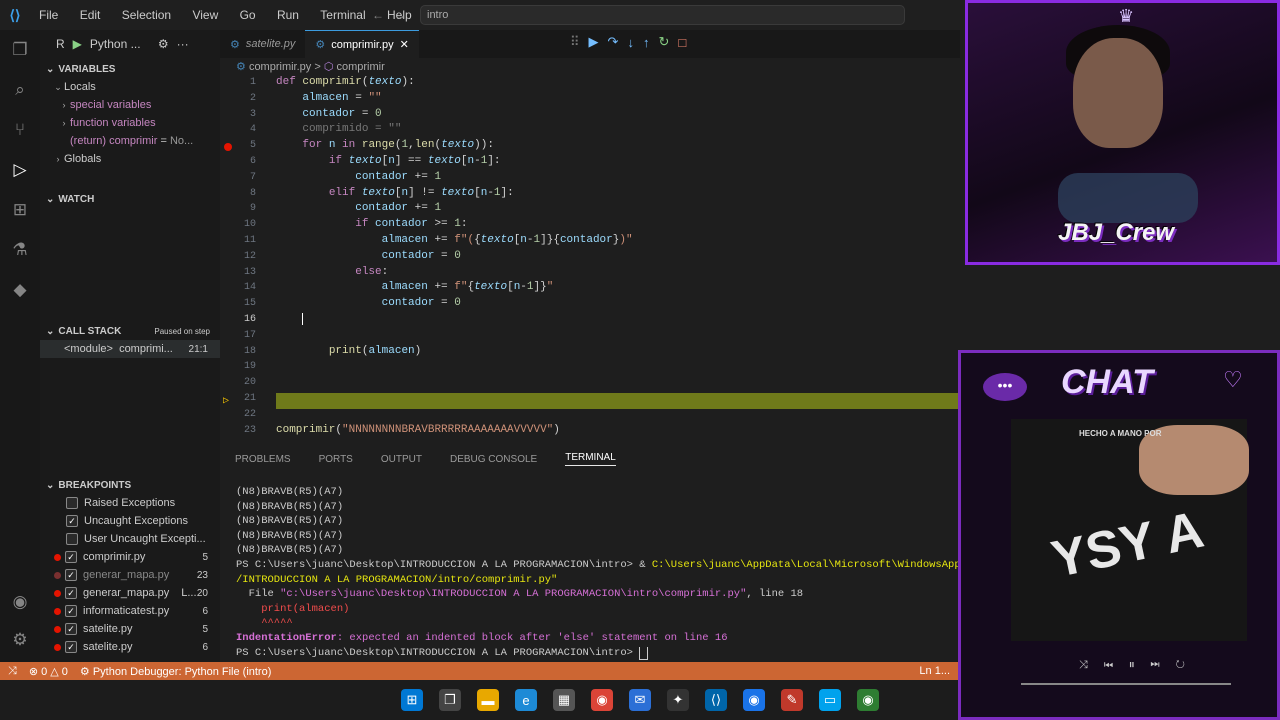 The image size is (1280, 720). Describe the element at coordinates (48, 671) in the screenshot. I see `problems-status: ⊗ 0 △ 0` at that location.